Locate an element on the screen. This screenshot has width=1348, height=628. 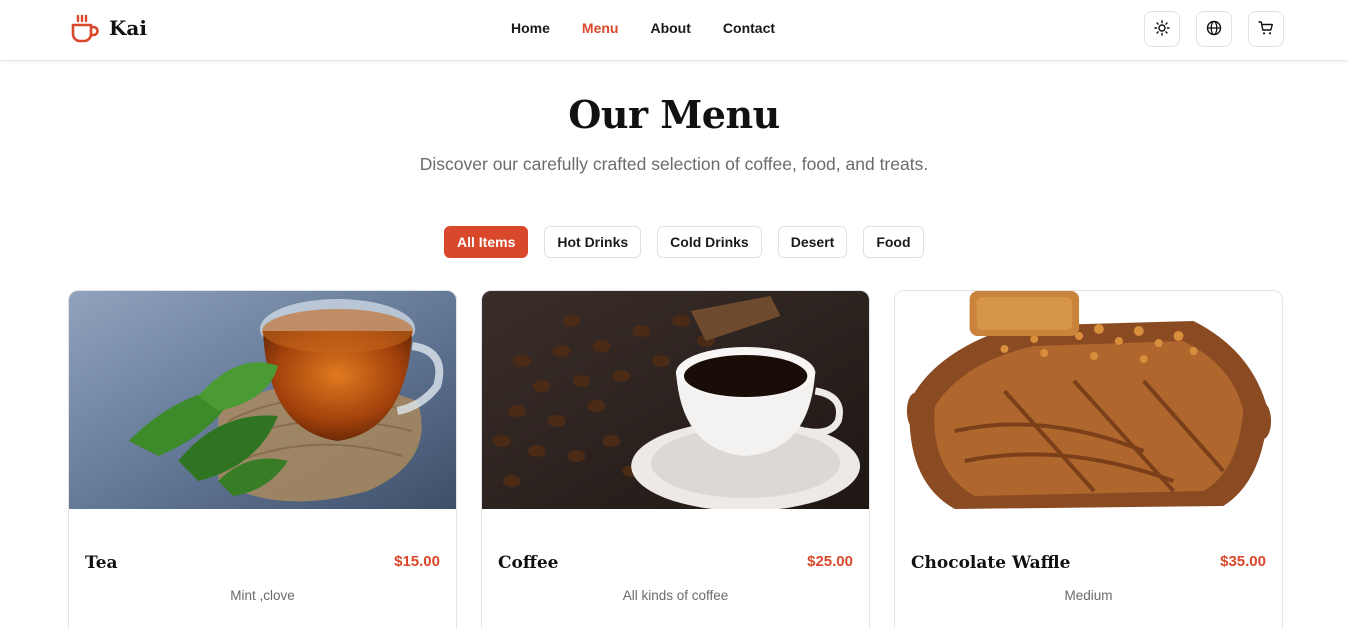
coffee-cup-icon is located at coordinates (84, 28).